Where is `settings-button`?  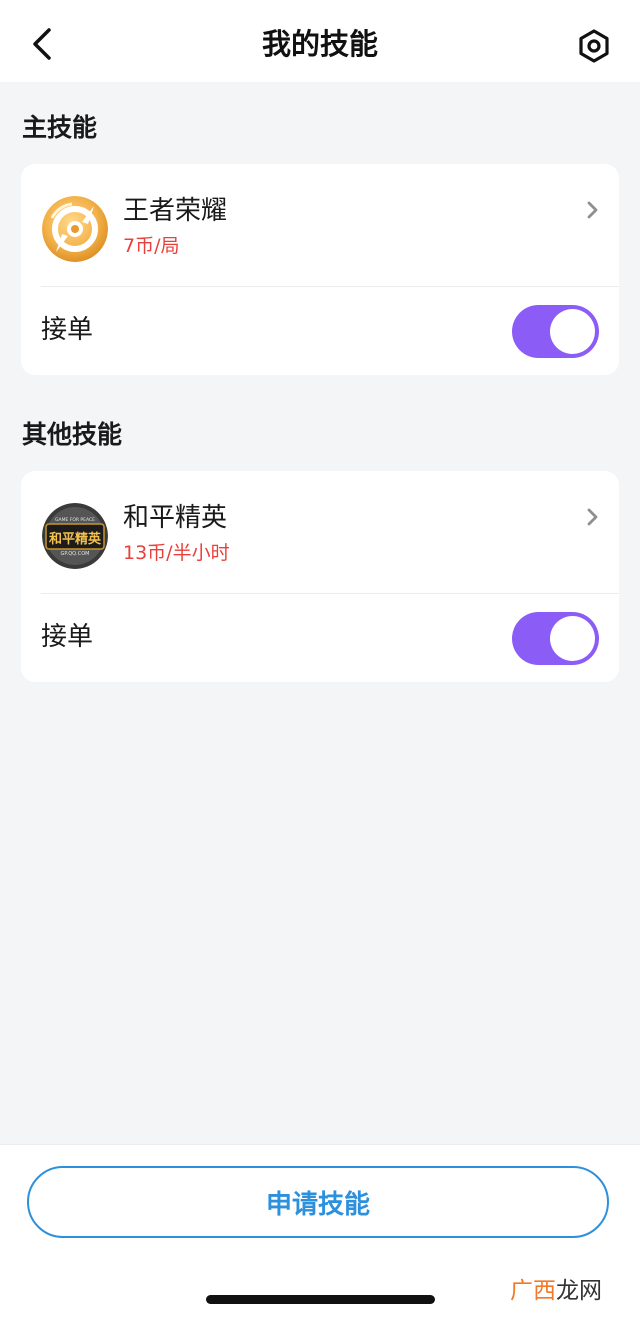
settings-button is located at coordinates (594, 46).